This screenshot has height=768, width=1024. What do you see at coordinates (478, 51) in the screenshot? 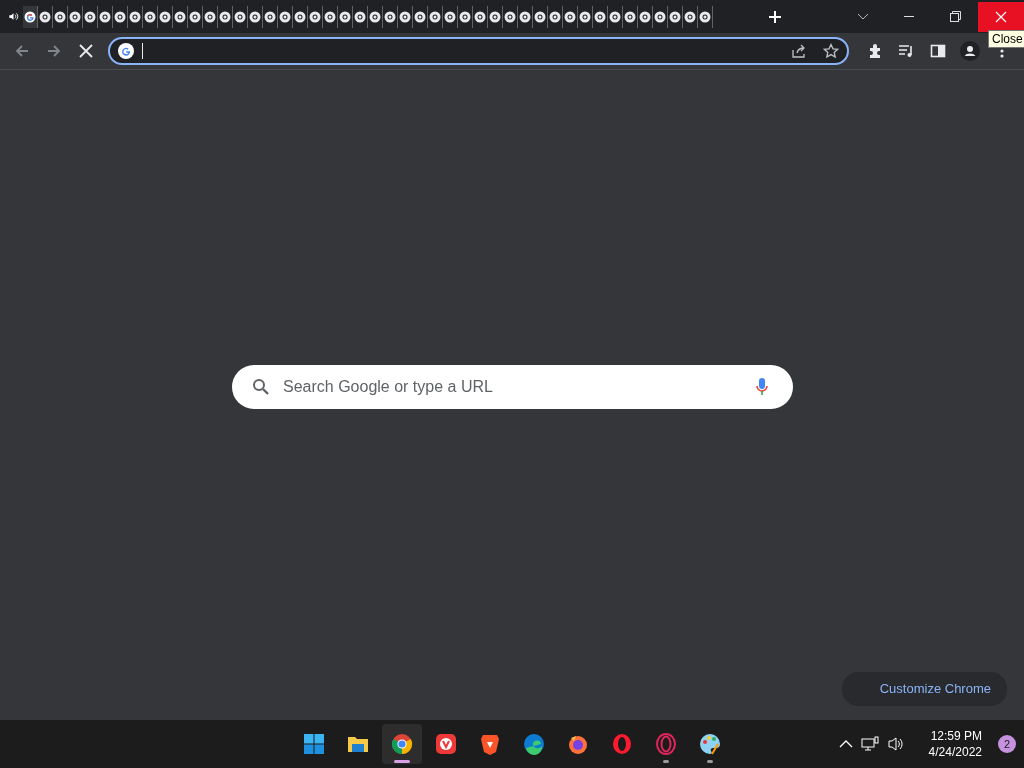
I see `address-bar` at bounding box center [478, 51].